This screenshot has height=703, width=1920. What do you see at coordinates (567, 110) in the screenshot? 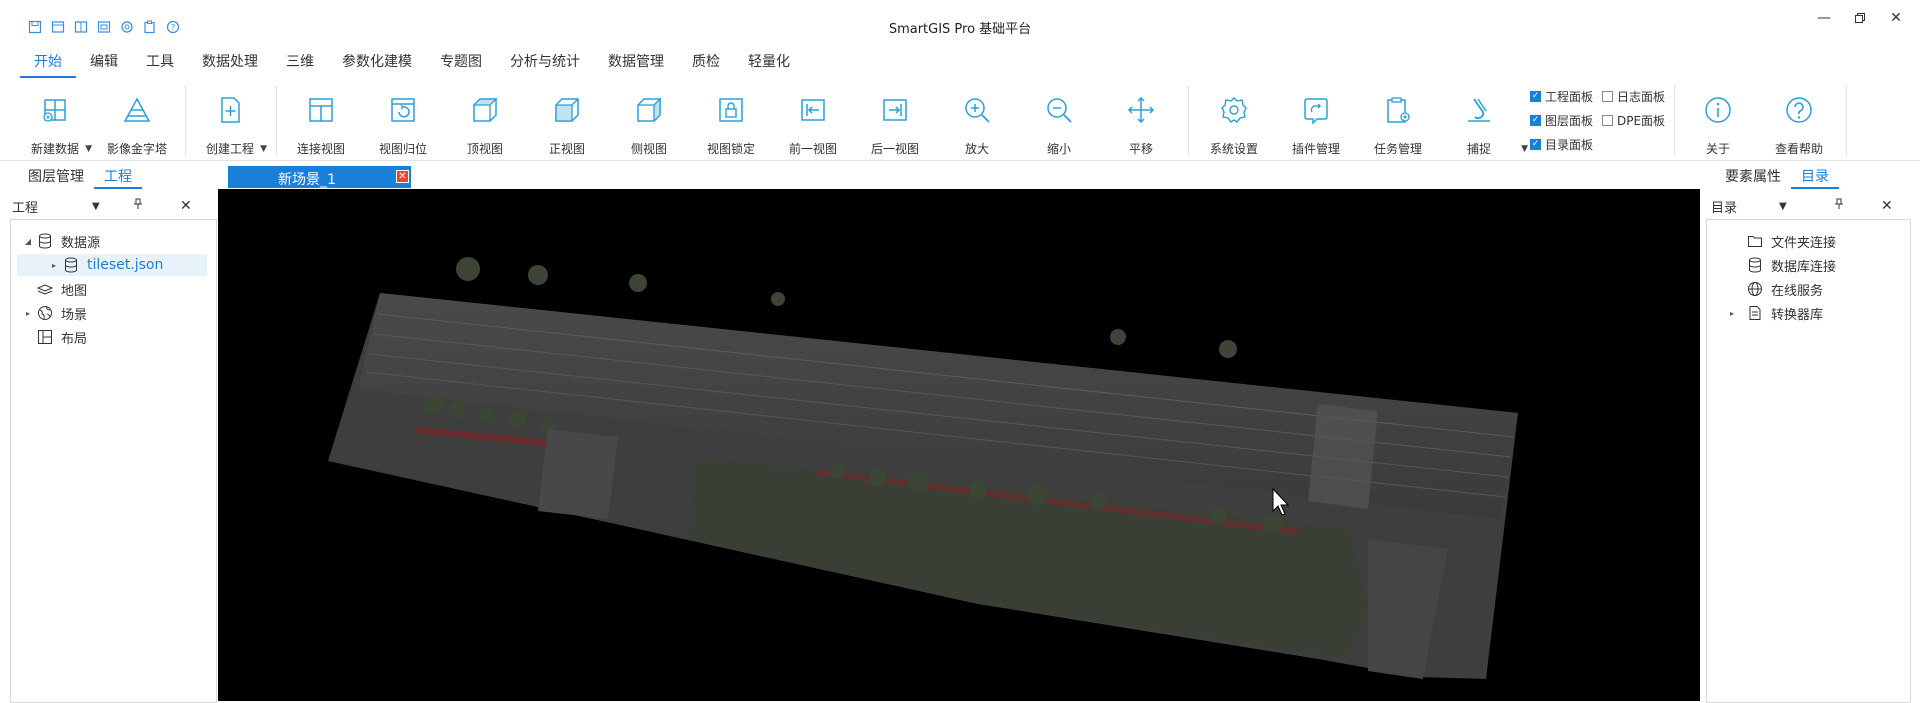
I see `front-view-icon` at bounding box center [567, 110].